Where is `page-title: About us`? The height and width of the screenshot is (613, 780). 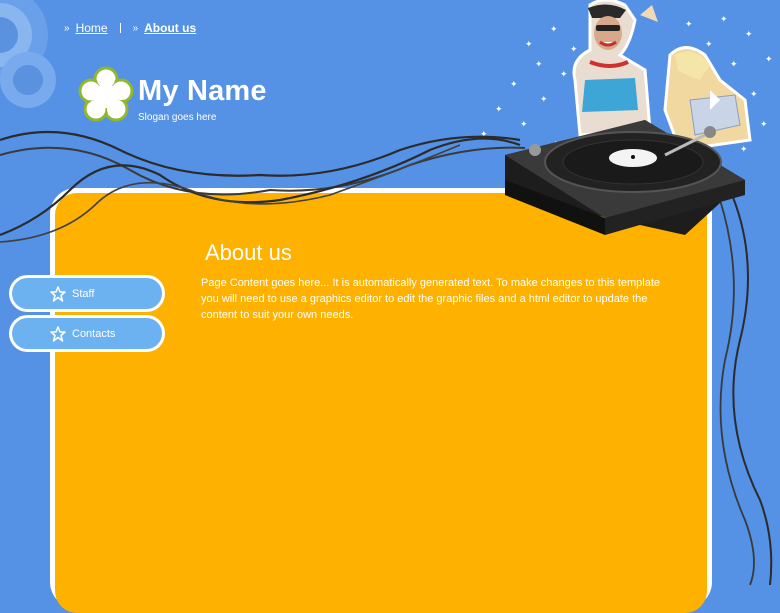
page-title: About us is located at coordinates (248, 252).